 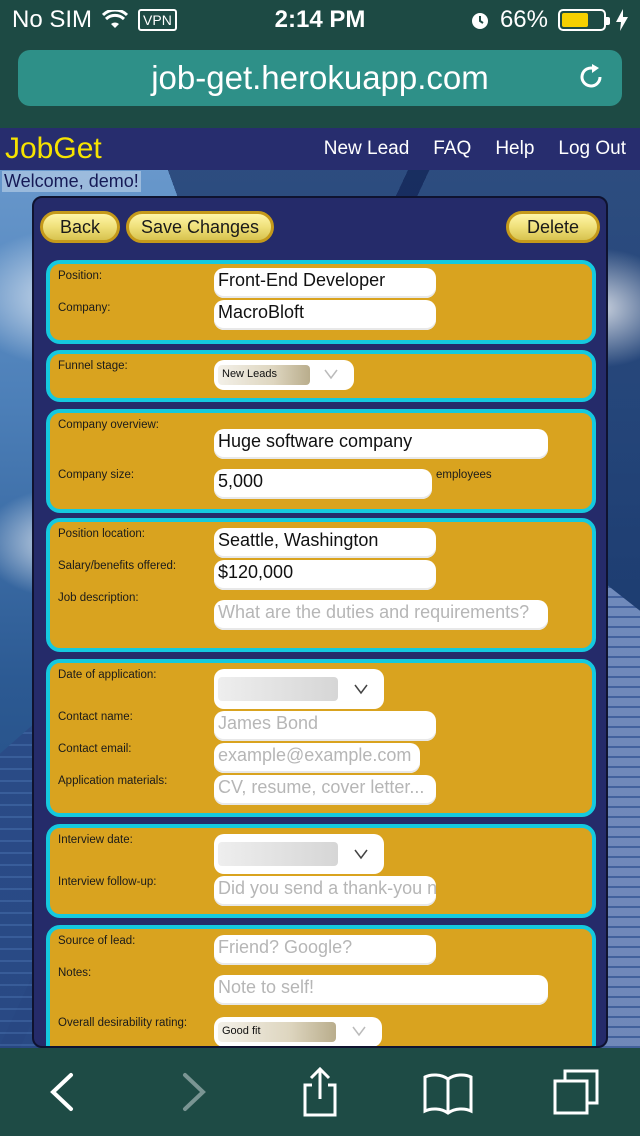 What do you see at coordinates (317, 758) in the screenshot?
I see `contact-email-input: example@example.com` at bounding box center [317, 758].